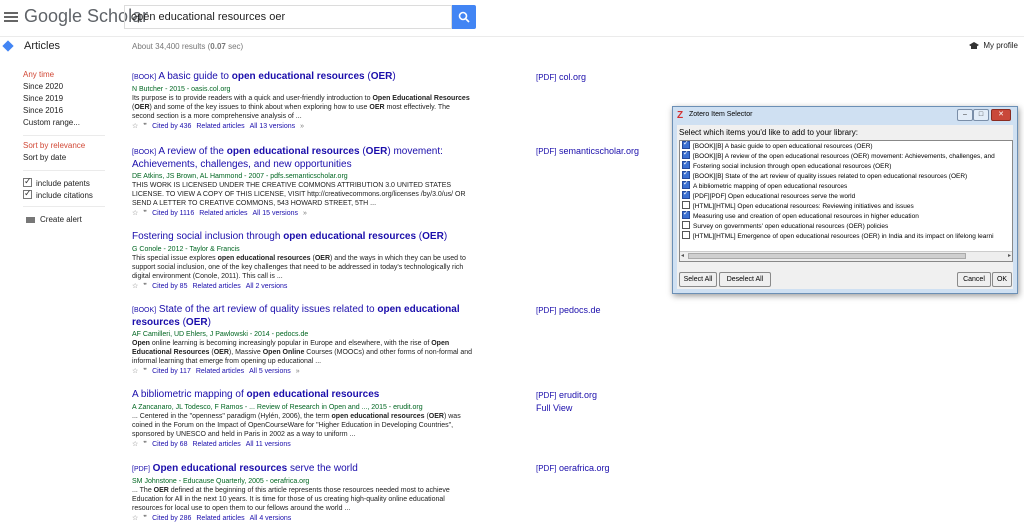 Image resolution: width=1024 pixels, height=531 pixels. What do you see at coordinates (56, 182) in the screenshot?
I see `include-patents-checkbox: include patents` at bounding box center [56, 182].